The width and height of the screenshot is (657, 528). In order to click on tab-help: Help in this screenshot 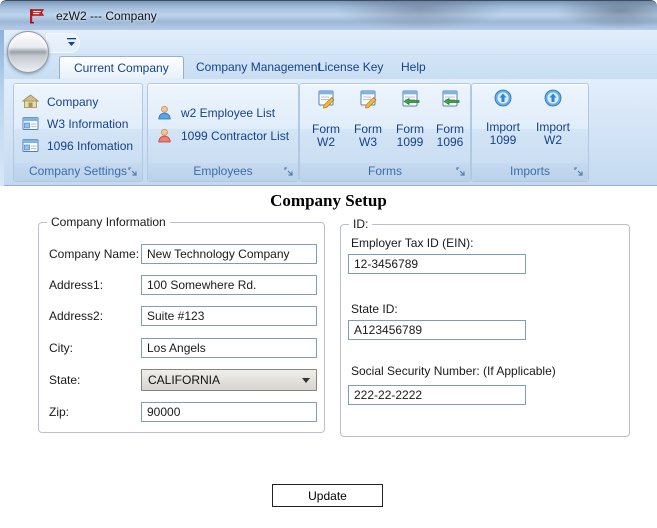, I will do `click(413, 67)`.